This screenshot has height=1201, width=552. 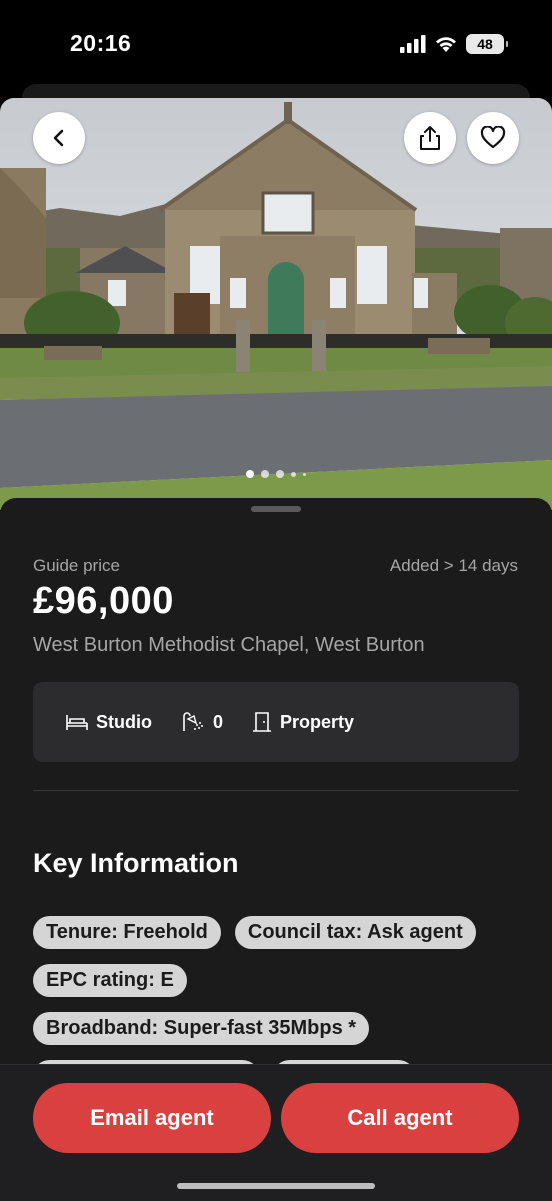 I want to click on back-button, so click(x=59, y=138).